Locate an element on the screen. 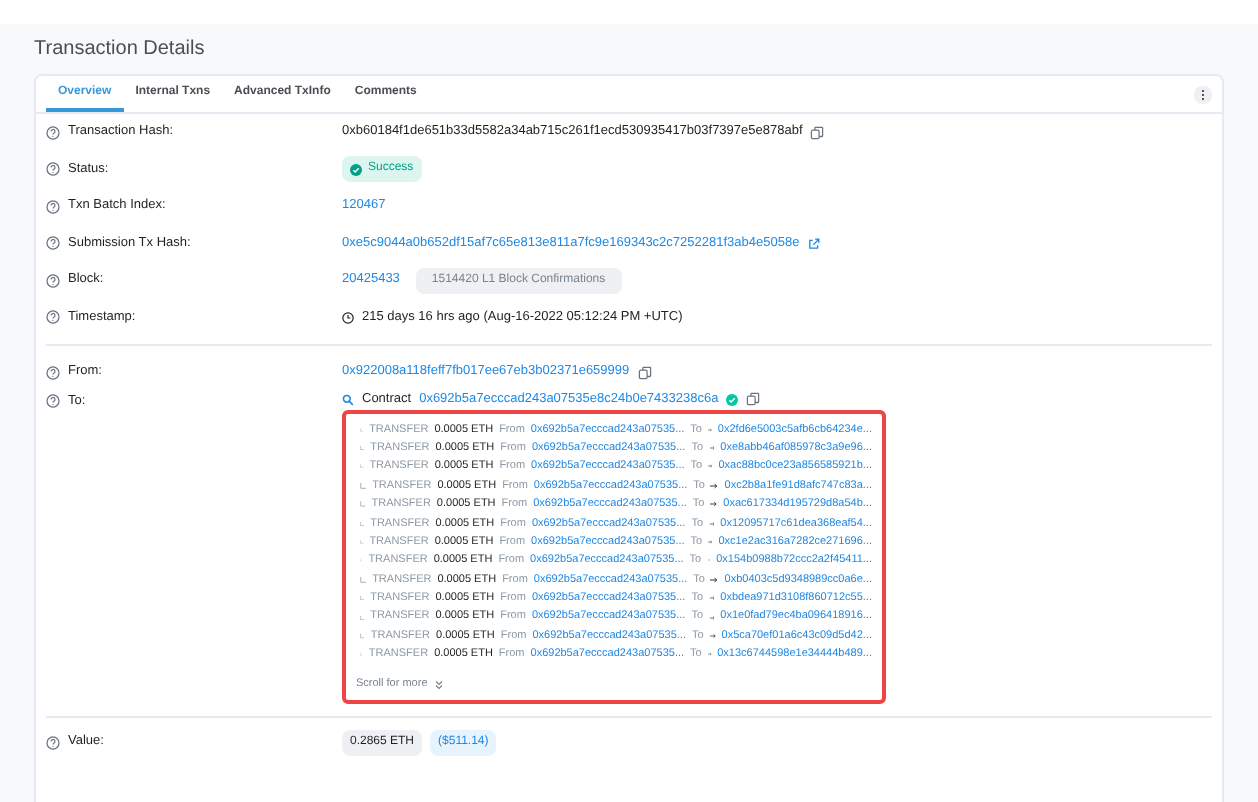  page-title: Transaction Details is located at coordinates (120, 50).